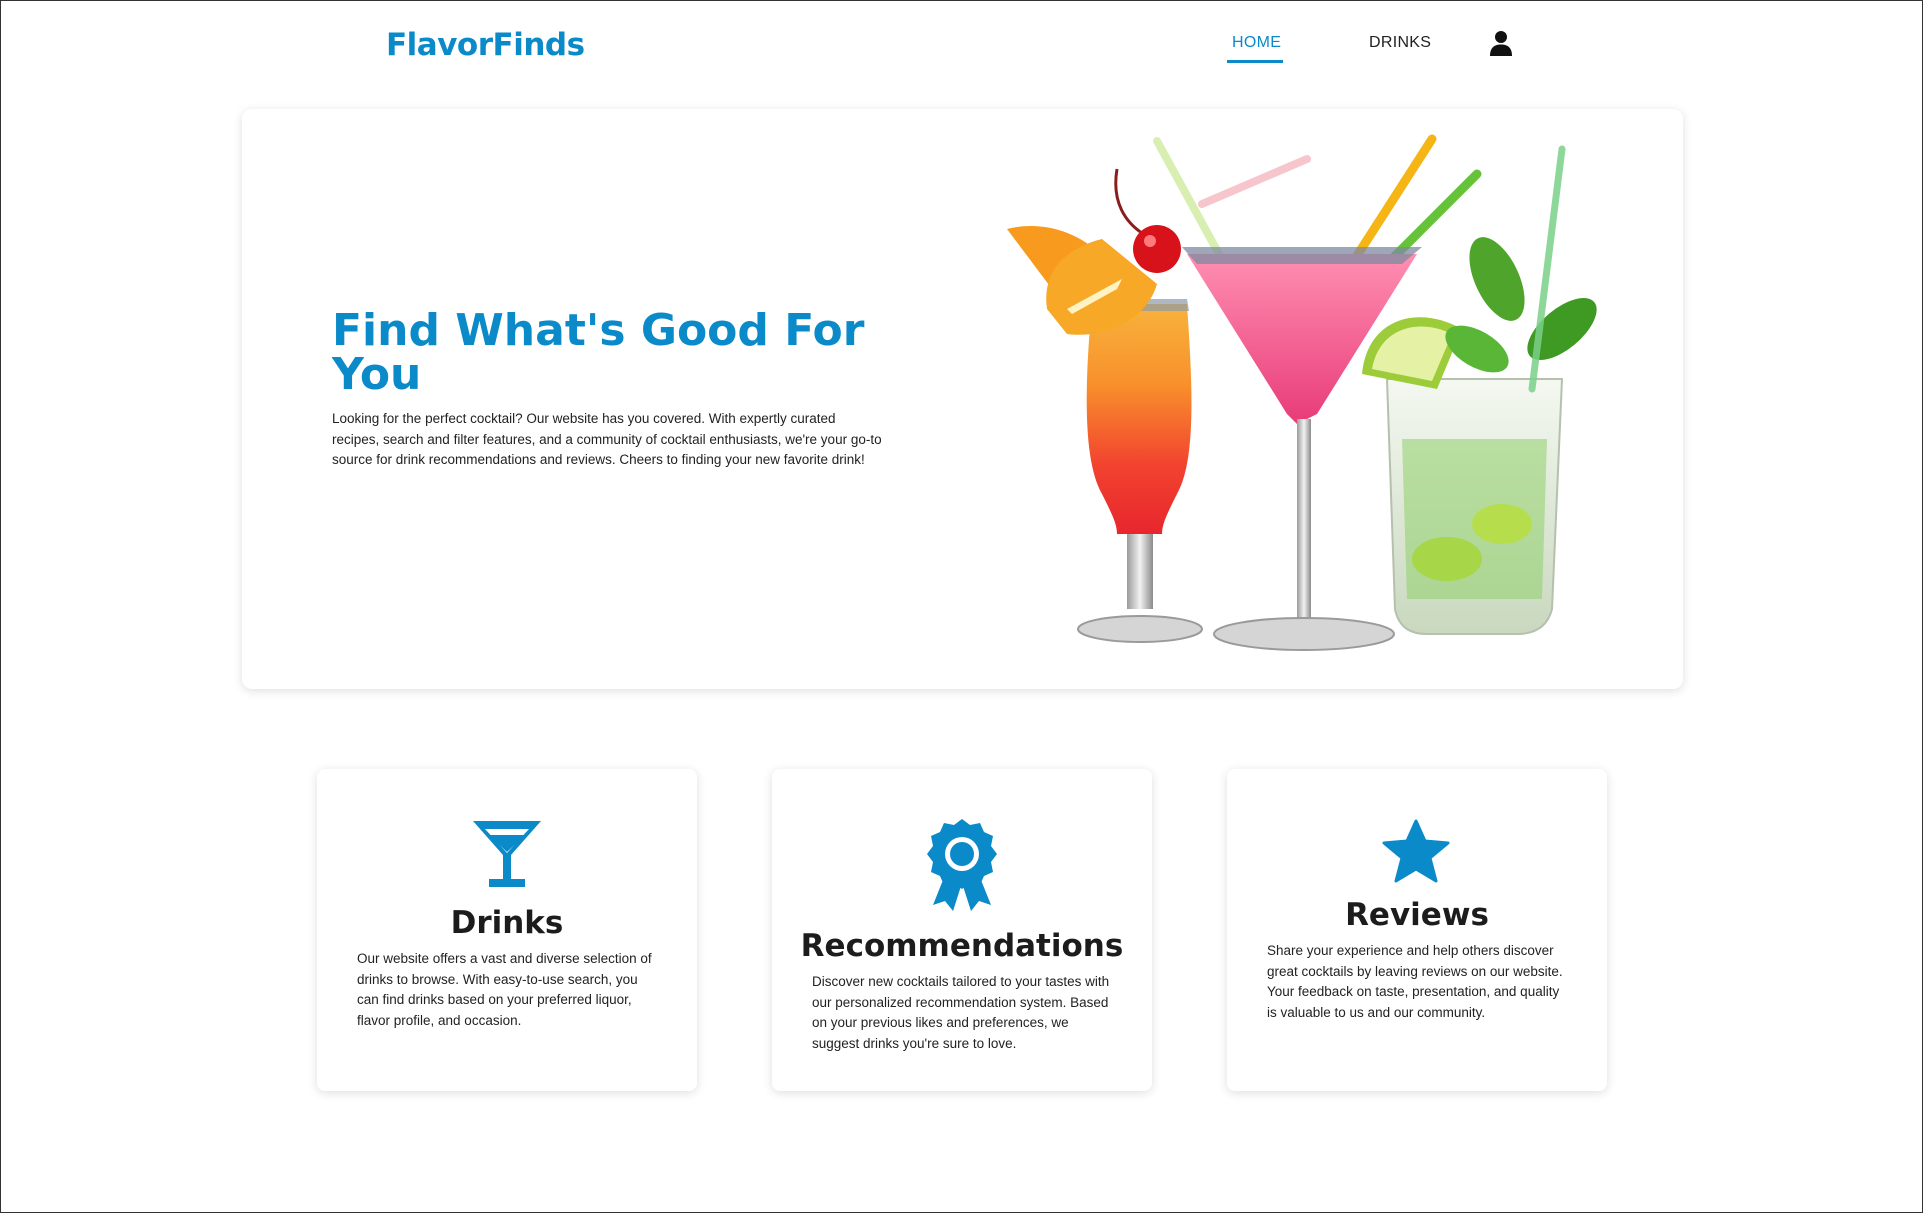 Image resolution: width=1923 pixels, height=1213 pixels. Describe the element at coordinates (1255, 61) in the screenshot. I see `nav-active-indicator` at that location.